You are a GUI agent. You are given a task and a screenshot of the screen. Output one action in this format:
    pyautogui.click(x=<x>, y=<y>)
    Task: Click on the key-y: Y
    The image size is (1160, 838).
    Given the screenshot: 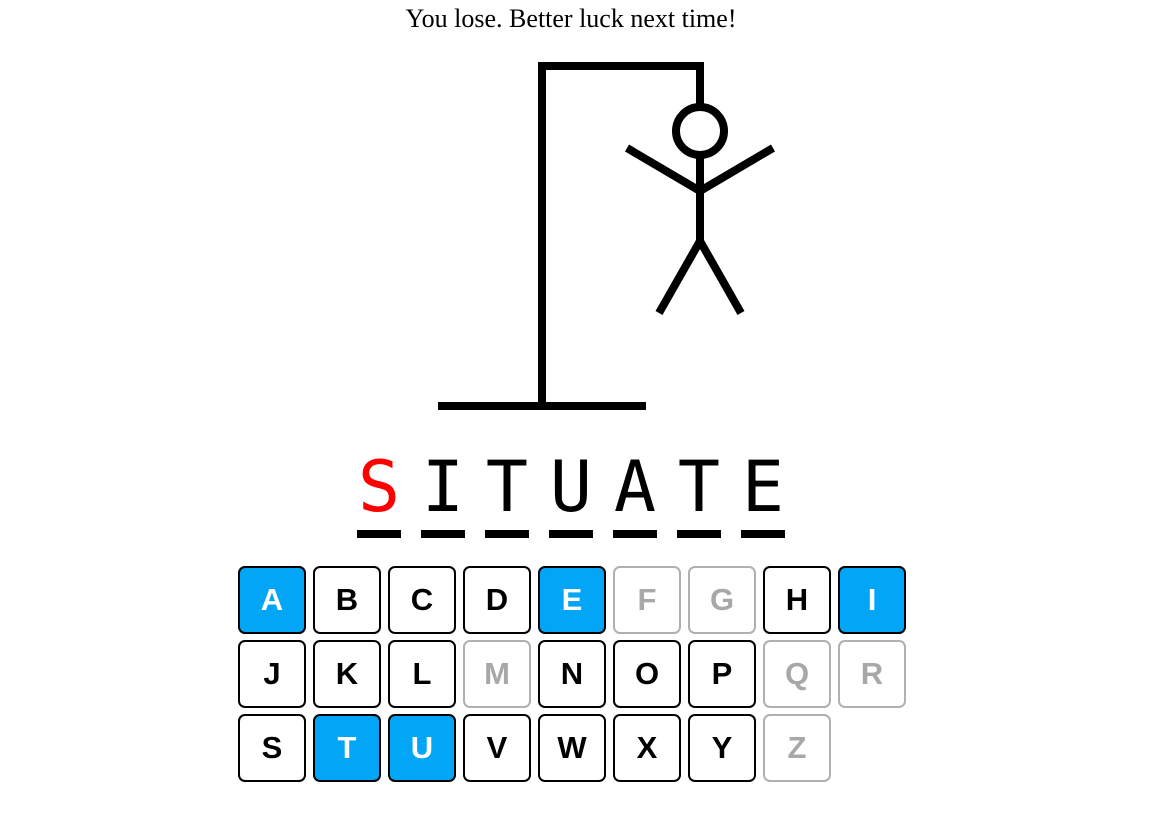 What is the action you would take?
    pyautogui.click(x=722, y=748)
    